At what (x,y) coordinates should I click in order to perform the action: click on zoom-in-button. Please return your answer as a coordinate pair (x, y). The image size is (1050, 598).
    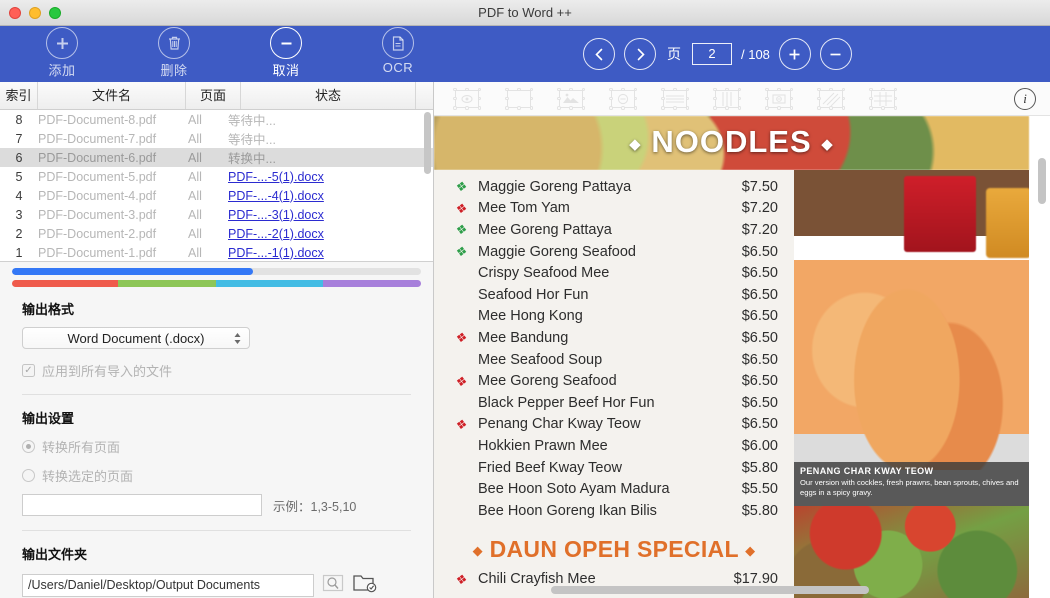
    Looking at the image, I should click on (794, 54).